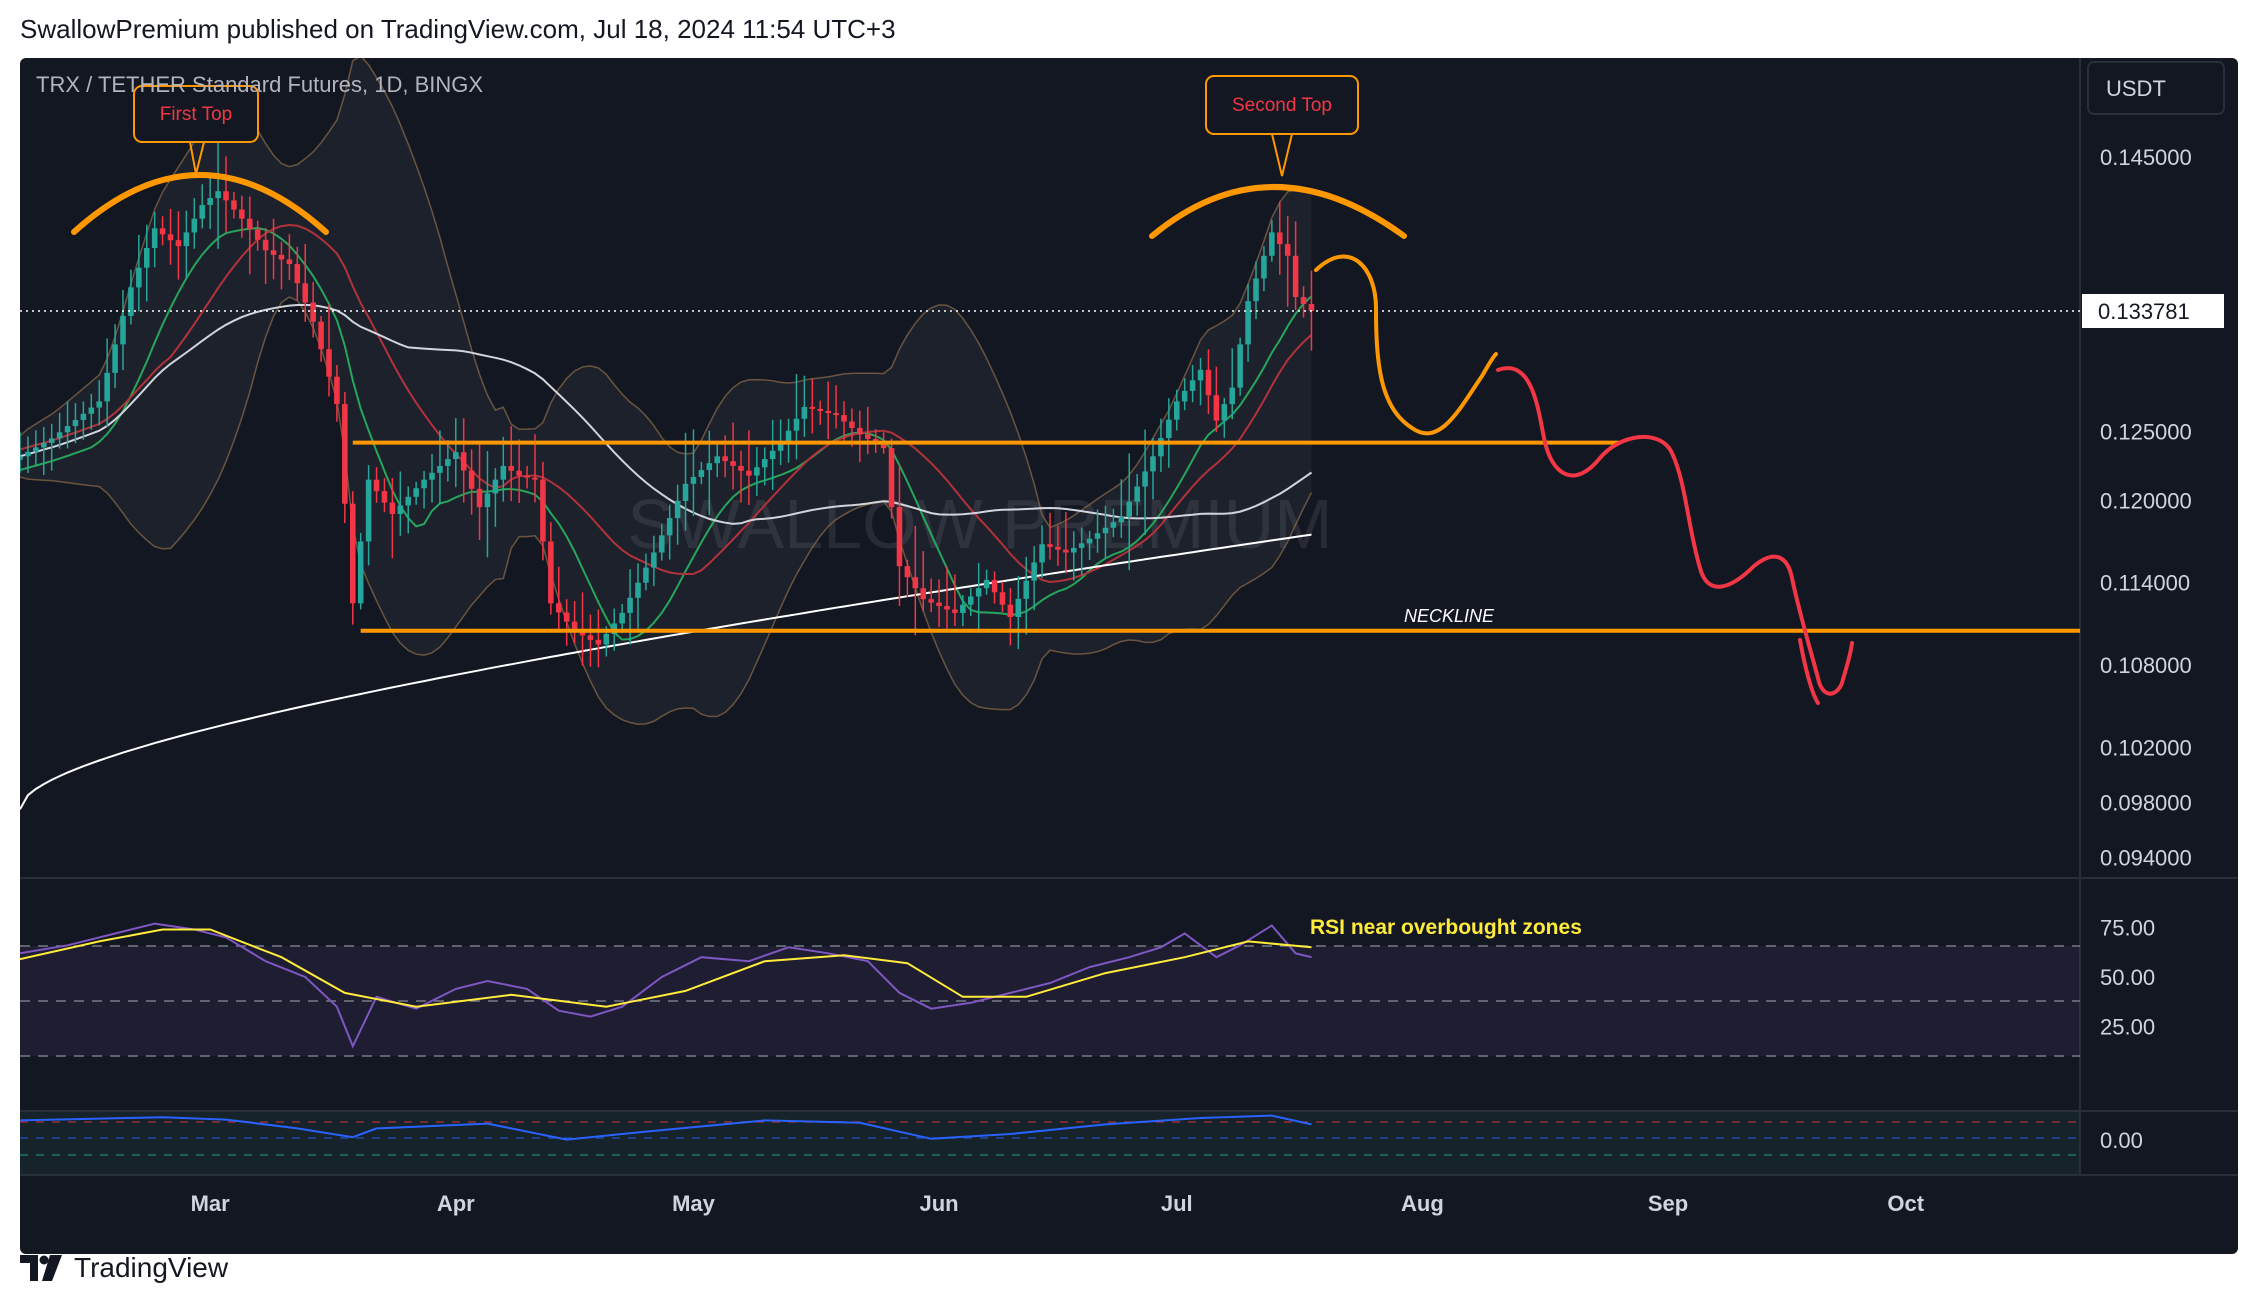  Describe the element at coordinates (2144, 311) in the screenshot. I see `current-price-tag-label: 0.133781` at that location.